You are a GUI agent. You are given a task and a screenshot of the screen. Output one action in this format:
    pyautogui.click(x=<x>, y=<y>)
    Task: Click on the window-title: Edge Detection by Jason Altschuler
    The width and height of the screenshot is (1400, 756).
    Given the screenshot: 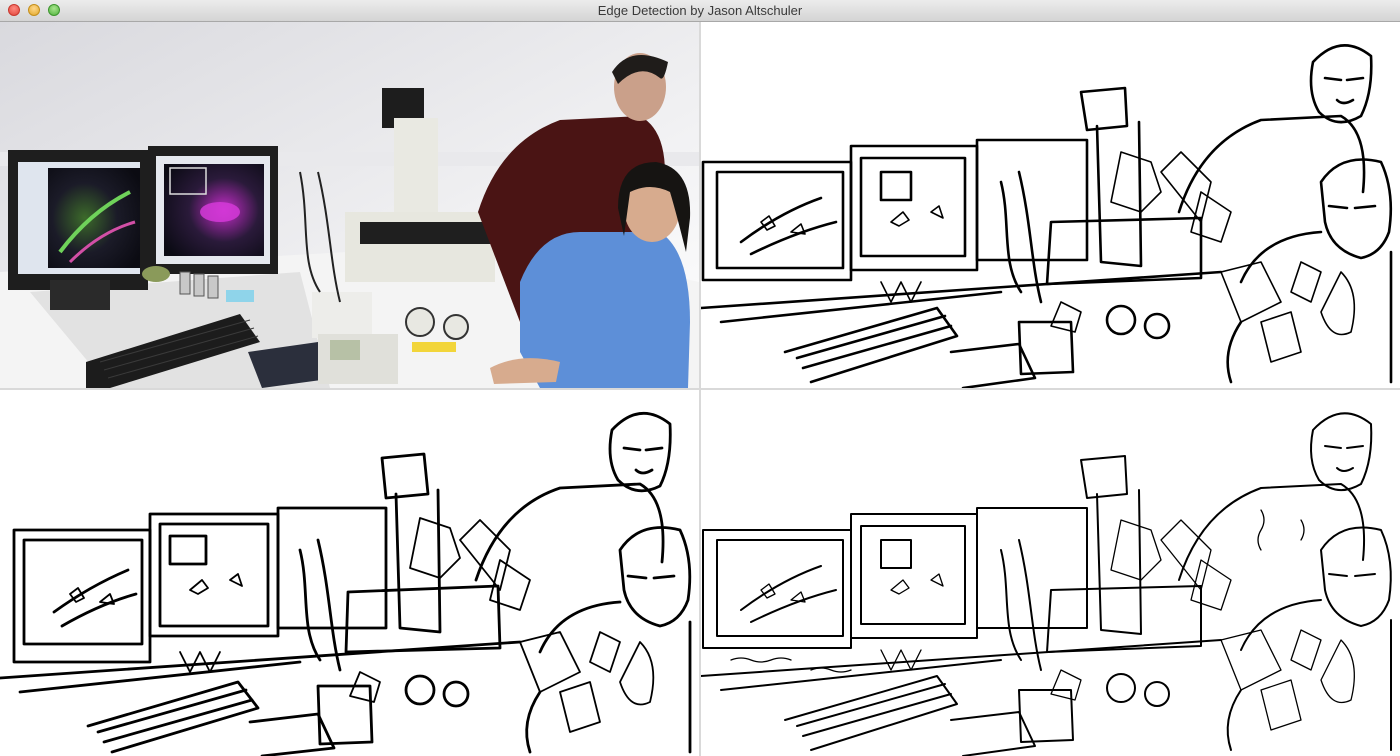 What is the action you would take?
    pyautogui.click(x=700, y=10)
    